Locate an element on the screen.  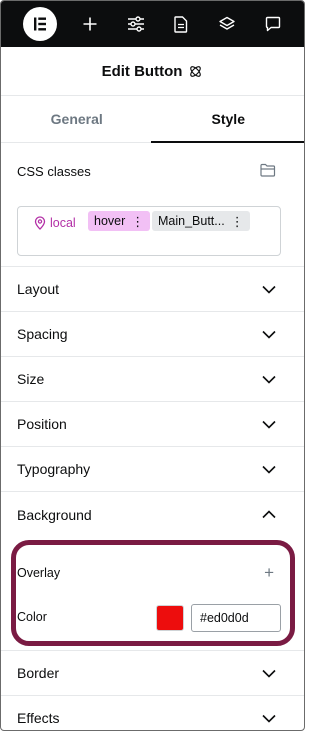
section-position: Position is located at coordinates (152, 424).